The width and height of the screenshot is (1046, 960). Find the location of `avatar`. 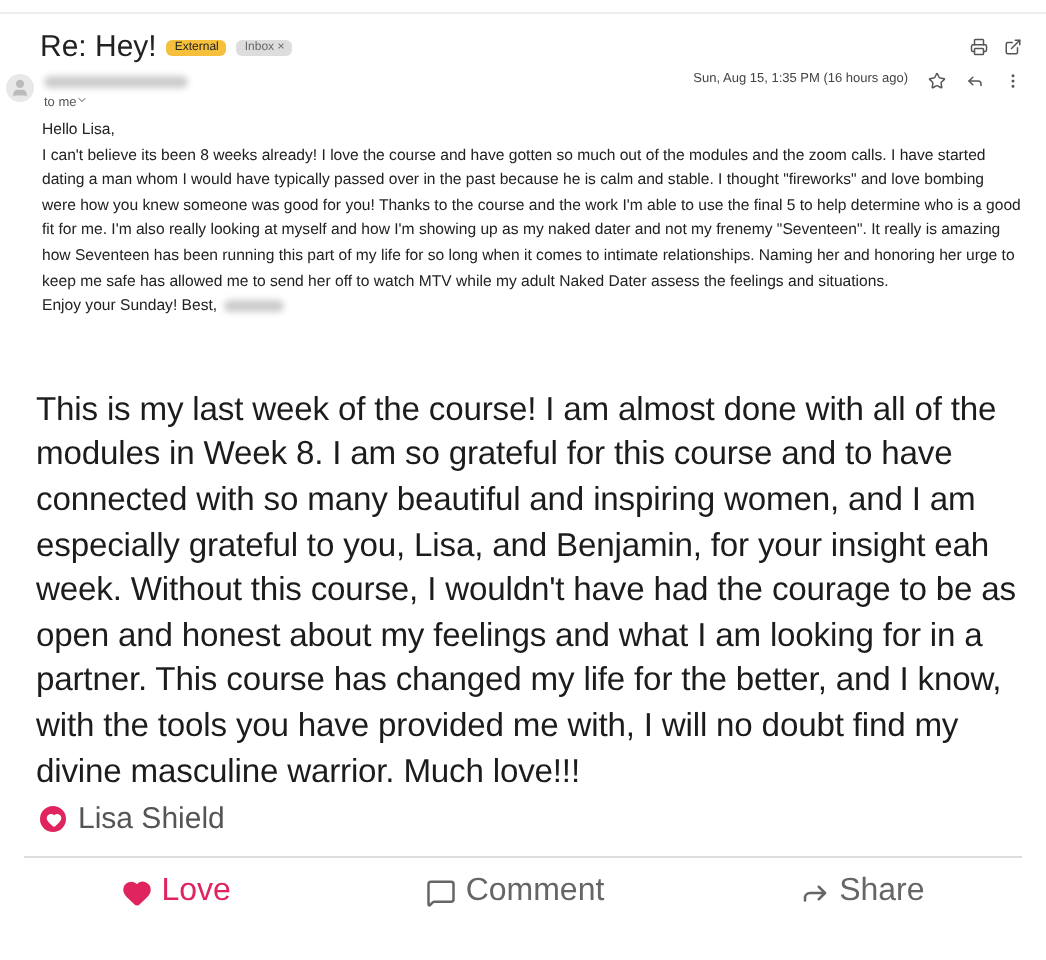

avatar is located at coordinates (20, 88).